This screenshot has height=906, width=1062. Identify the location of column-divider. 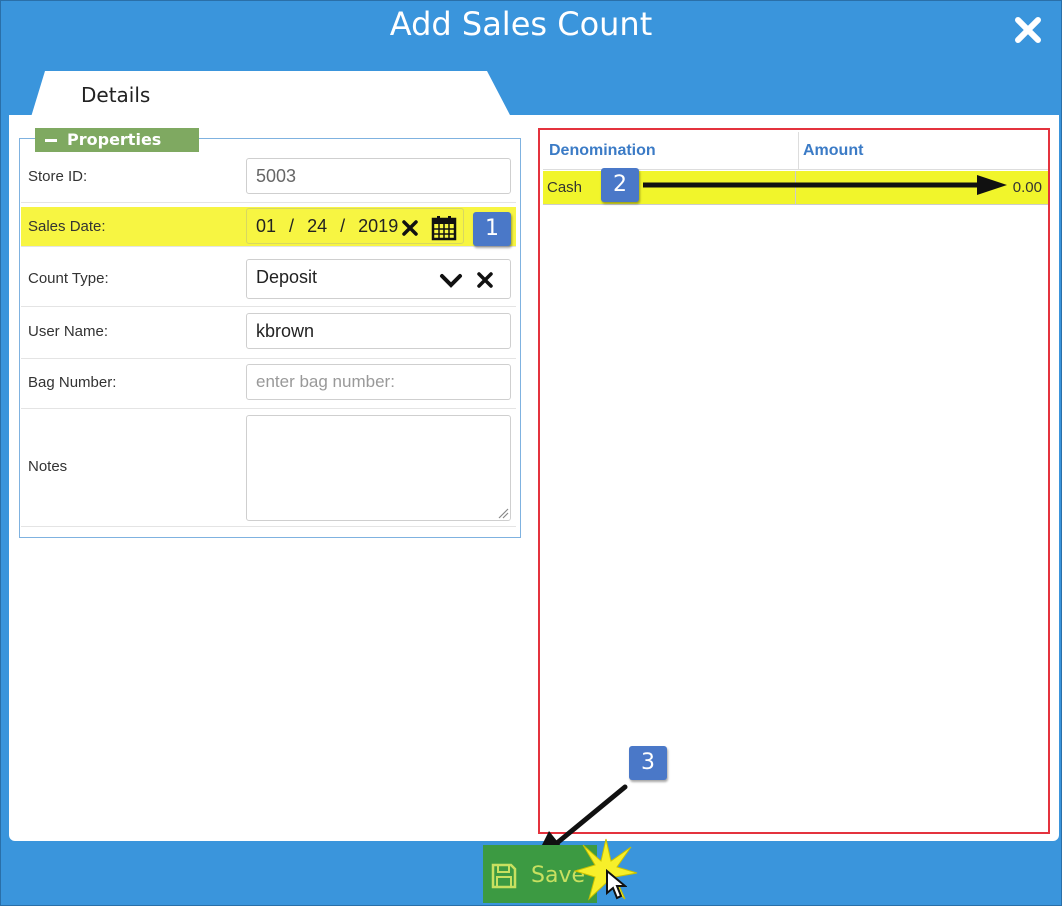
(798, 151).